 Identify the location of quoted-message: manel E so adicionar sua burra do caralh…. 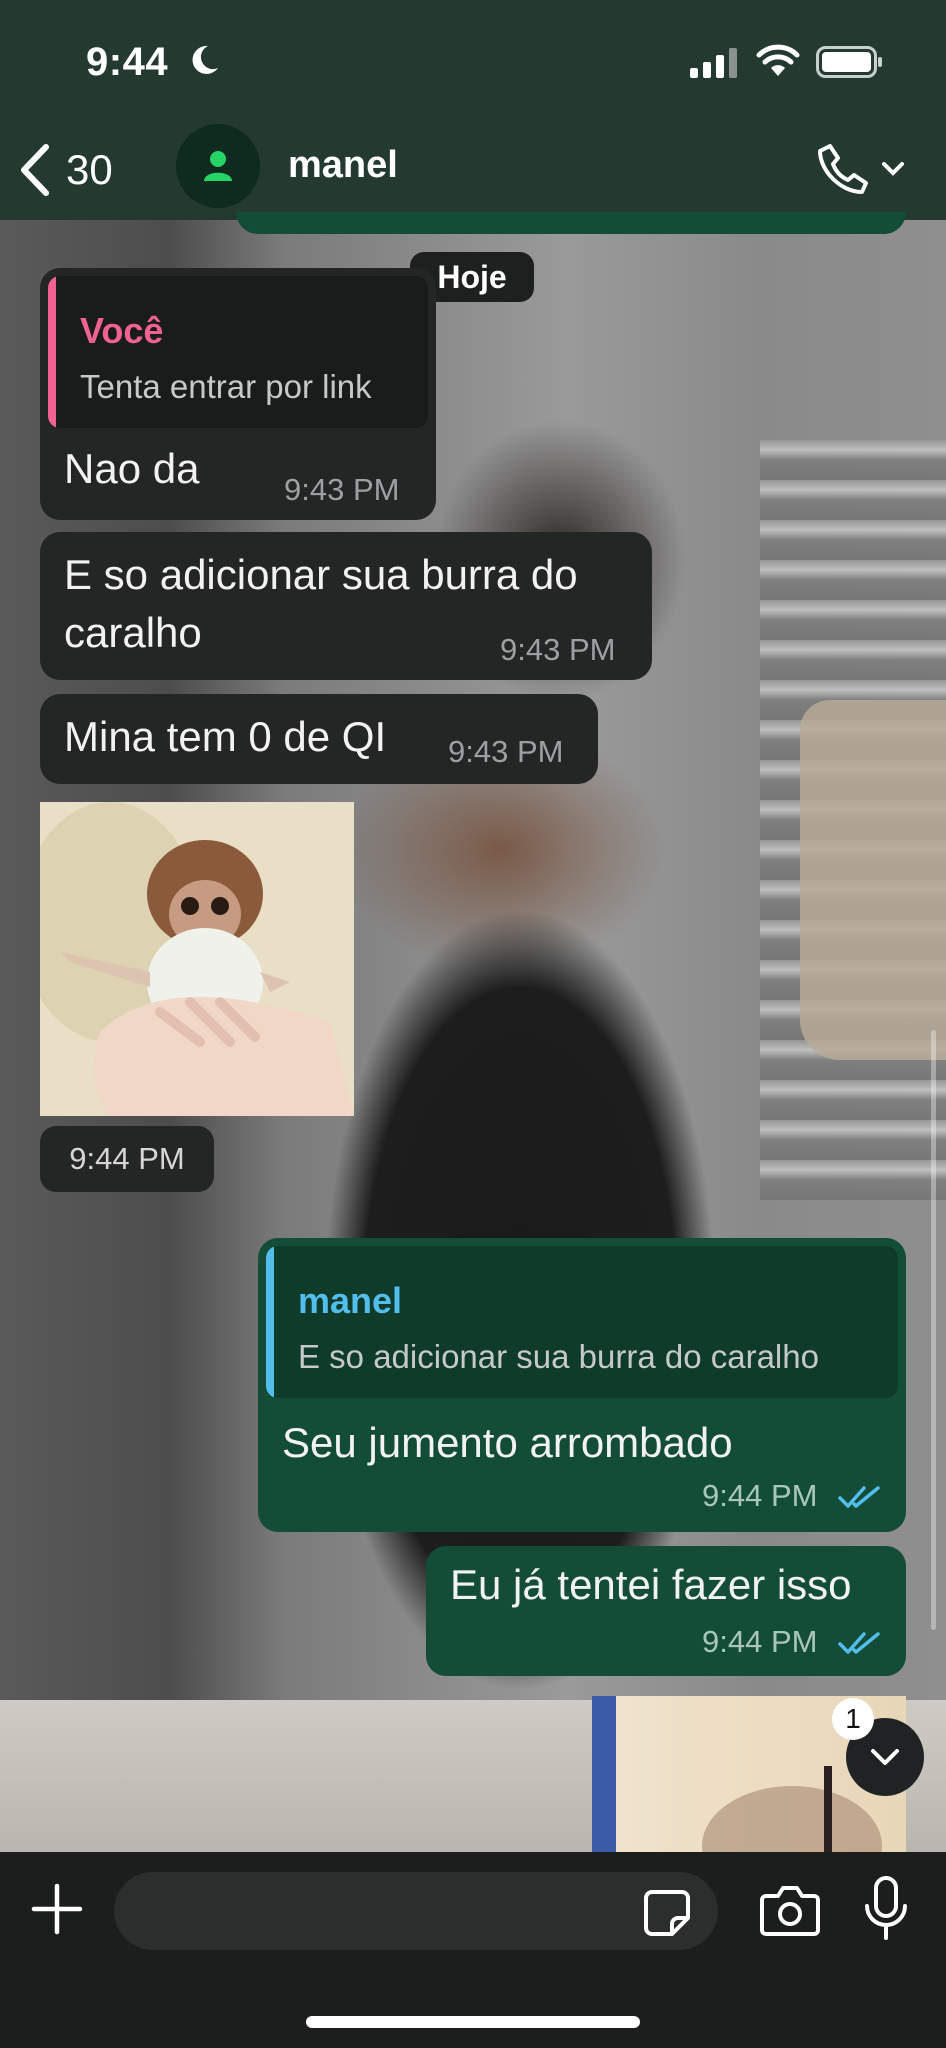
(582, 1322).